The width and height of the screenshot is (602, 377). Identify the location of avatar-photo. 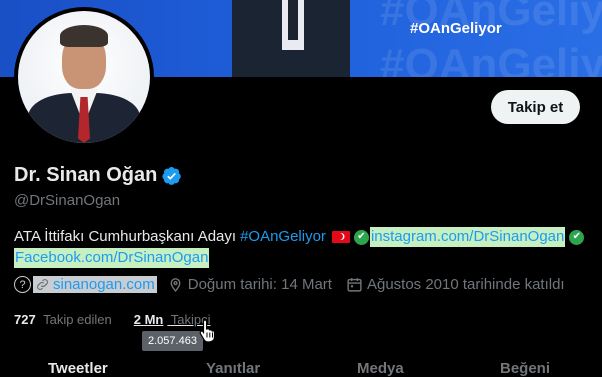
(84, 77).